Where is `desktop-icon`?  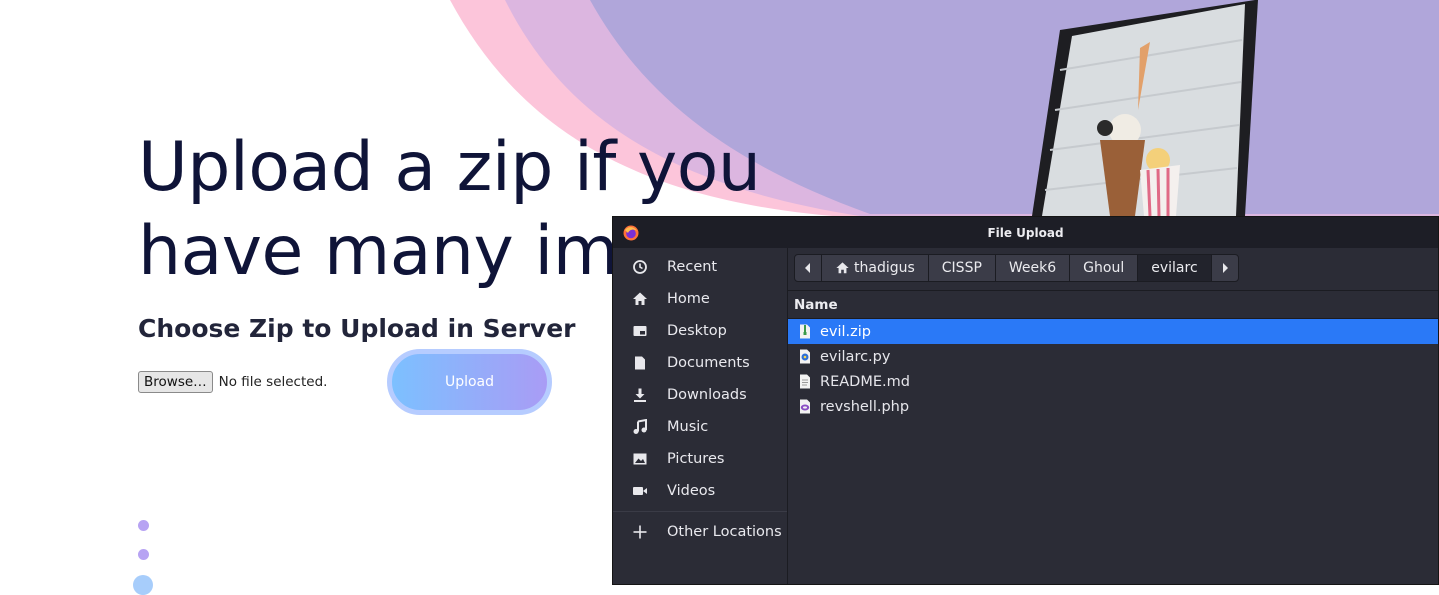
desktop-icon is located at coordinates (640, 331).